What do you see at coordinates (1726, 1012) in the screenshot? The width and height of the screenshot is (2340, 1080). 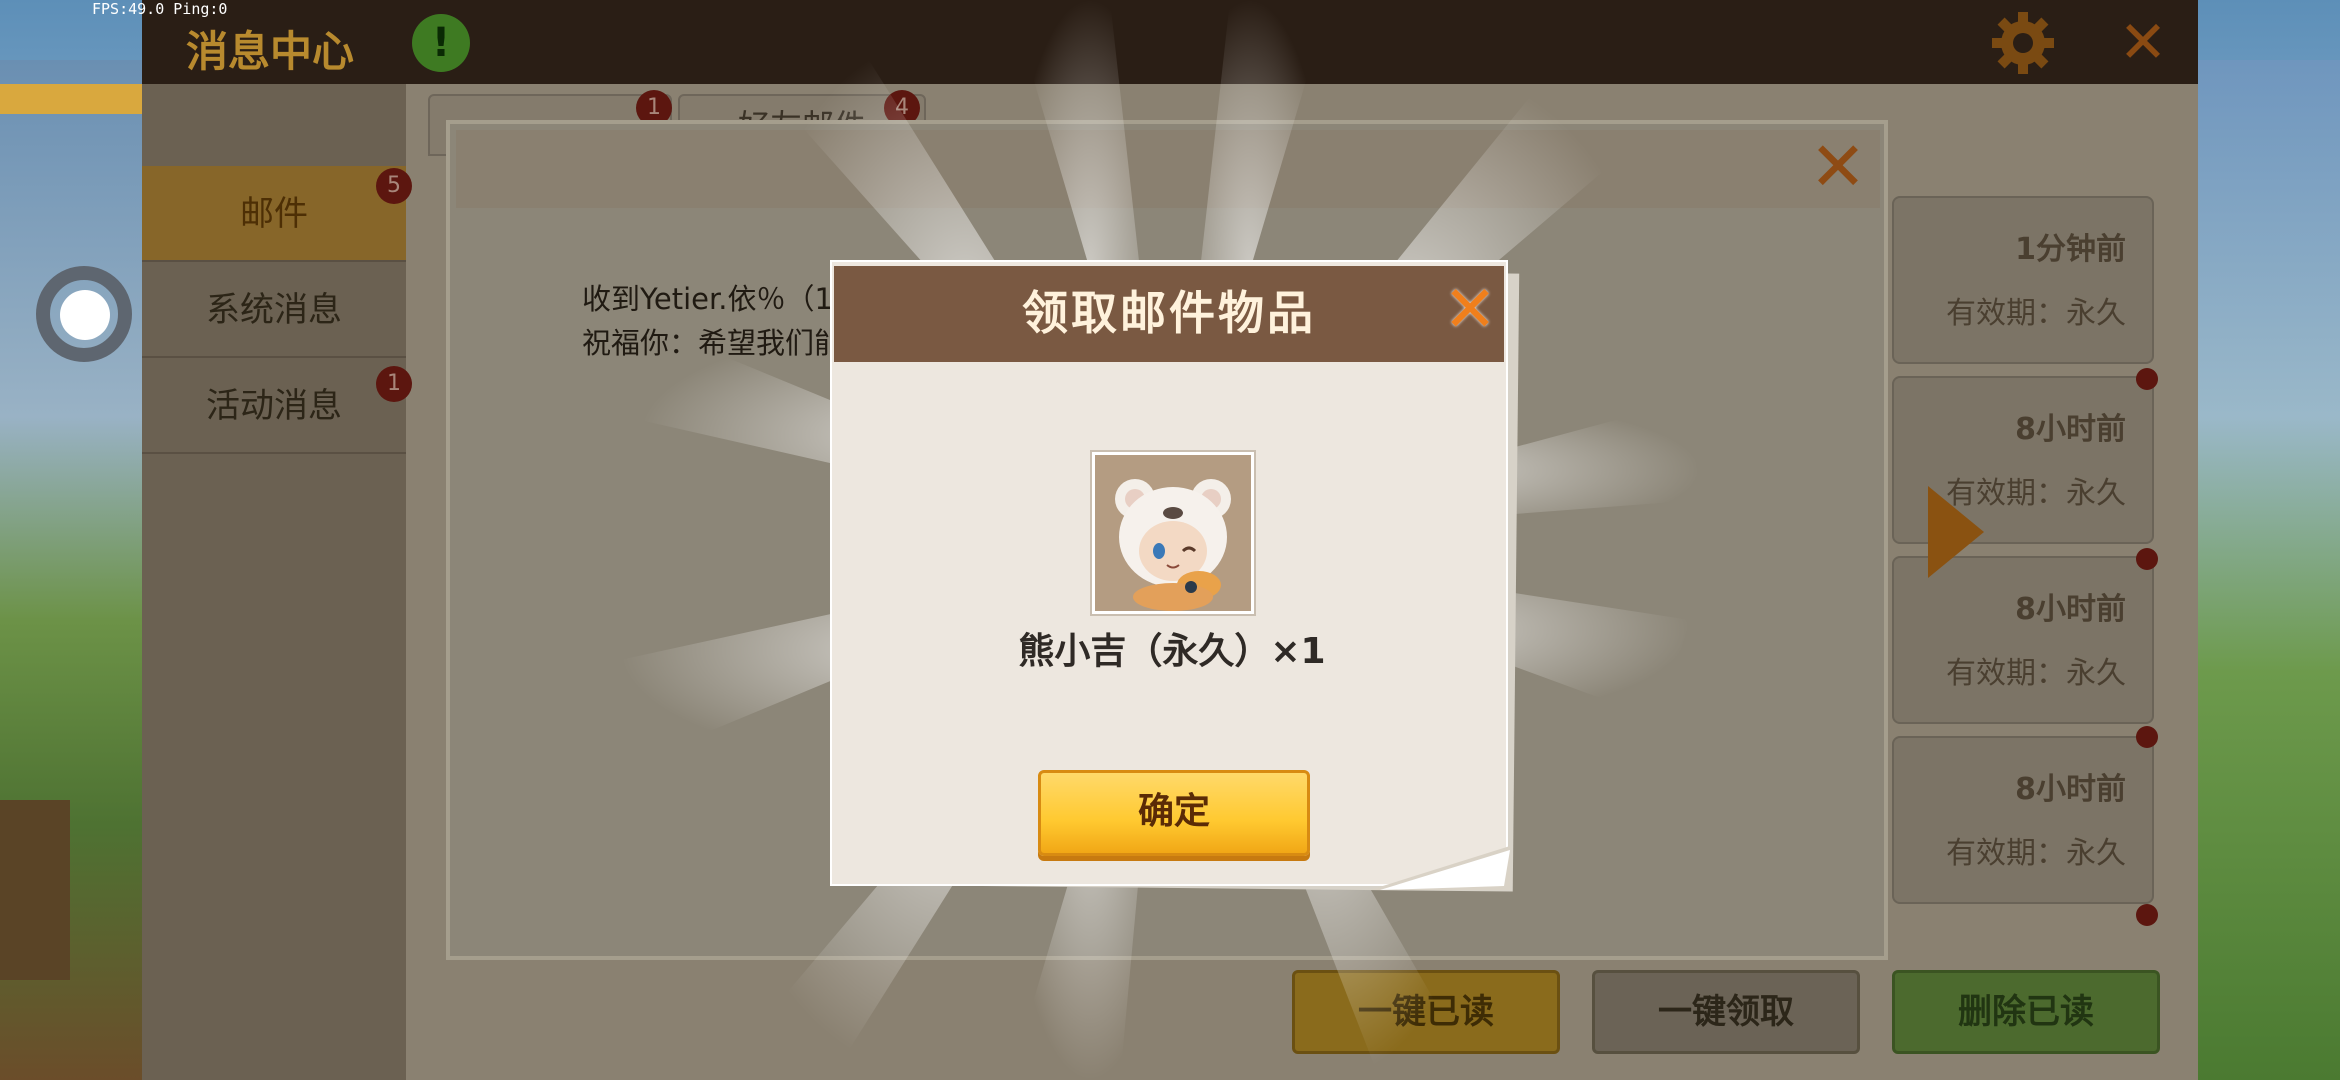 I see `claim-all-button: 一键领取` at bounding box center [1726, 1012].